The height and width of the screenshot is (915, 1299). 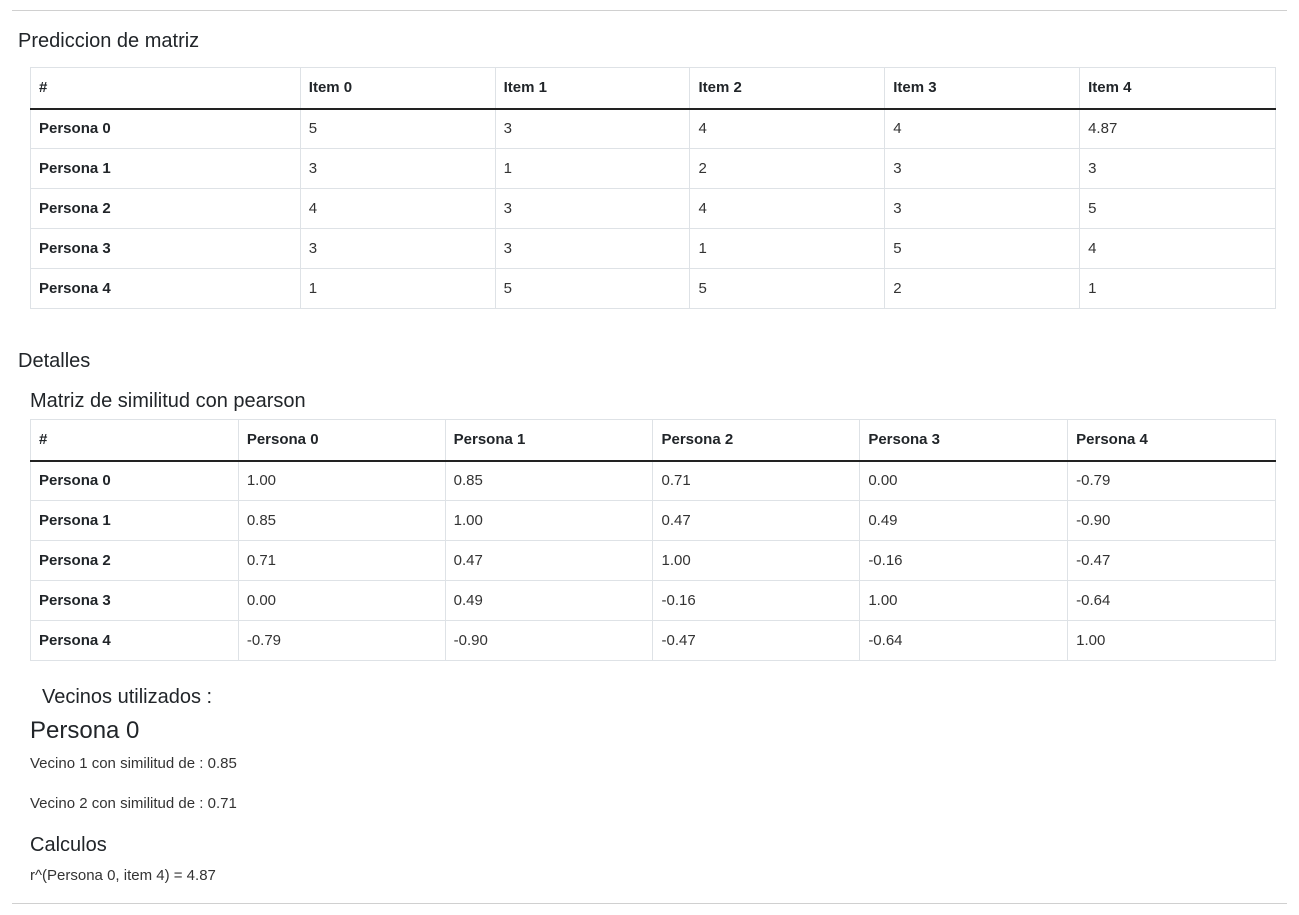 I want to click on top-divider, so click(x=649, y=10).